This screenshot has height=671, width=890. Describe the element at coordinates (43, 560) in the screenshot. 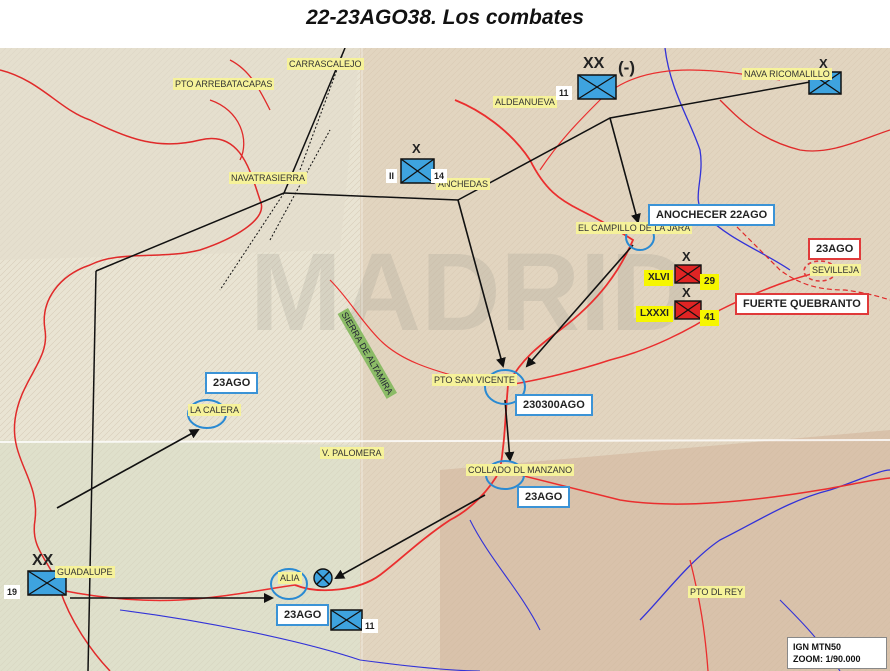

I see `echelon-div-left: XX` at that location.